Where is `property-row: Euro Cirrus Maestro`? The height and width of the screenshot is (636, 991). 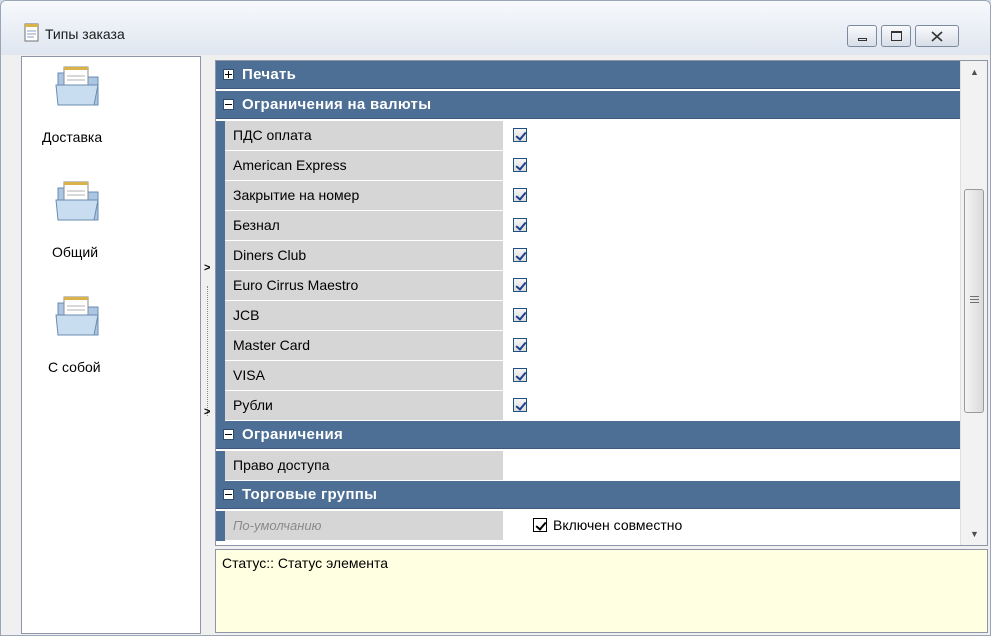
property-row: Euro Cirrus Maestro is located at coordinates (588, 286).